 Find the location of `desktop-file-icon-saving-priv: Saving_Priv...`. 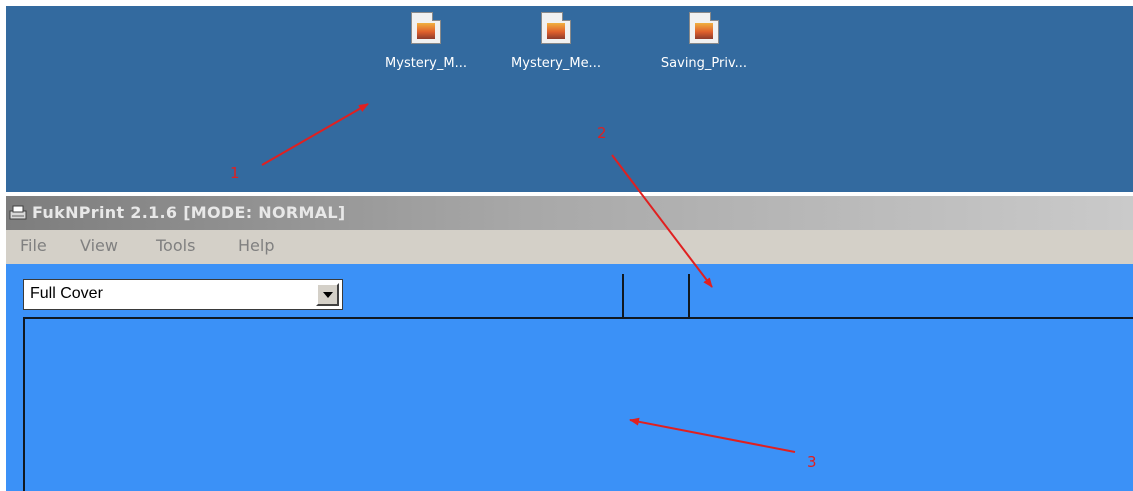

desktop-file-icon-saving-priv: Saving_Priv... is located at coordinates (704, 41).